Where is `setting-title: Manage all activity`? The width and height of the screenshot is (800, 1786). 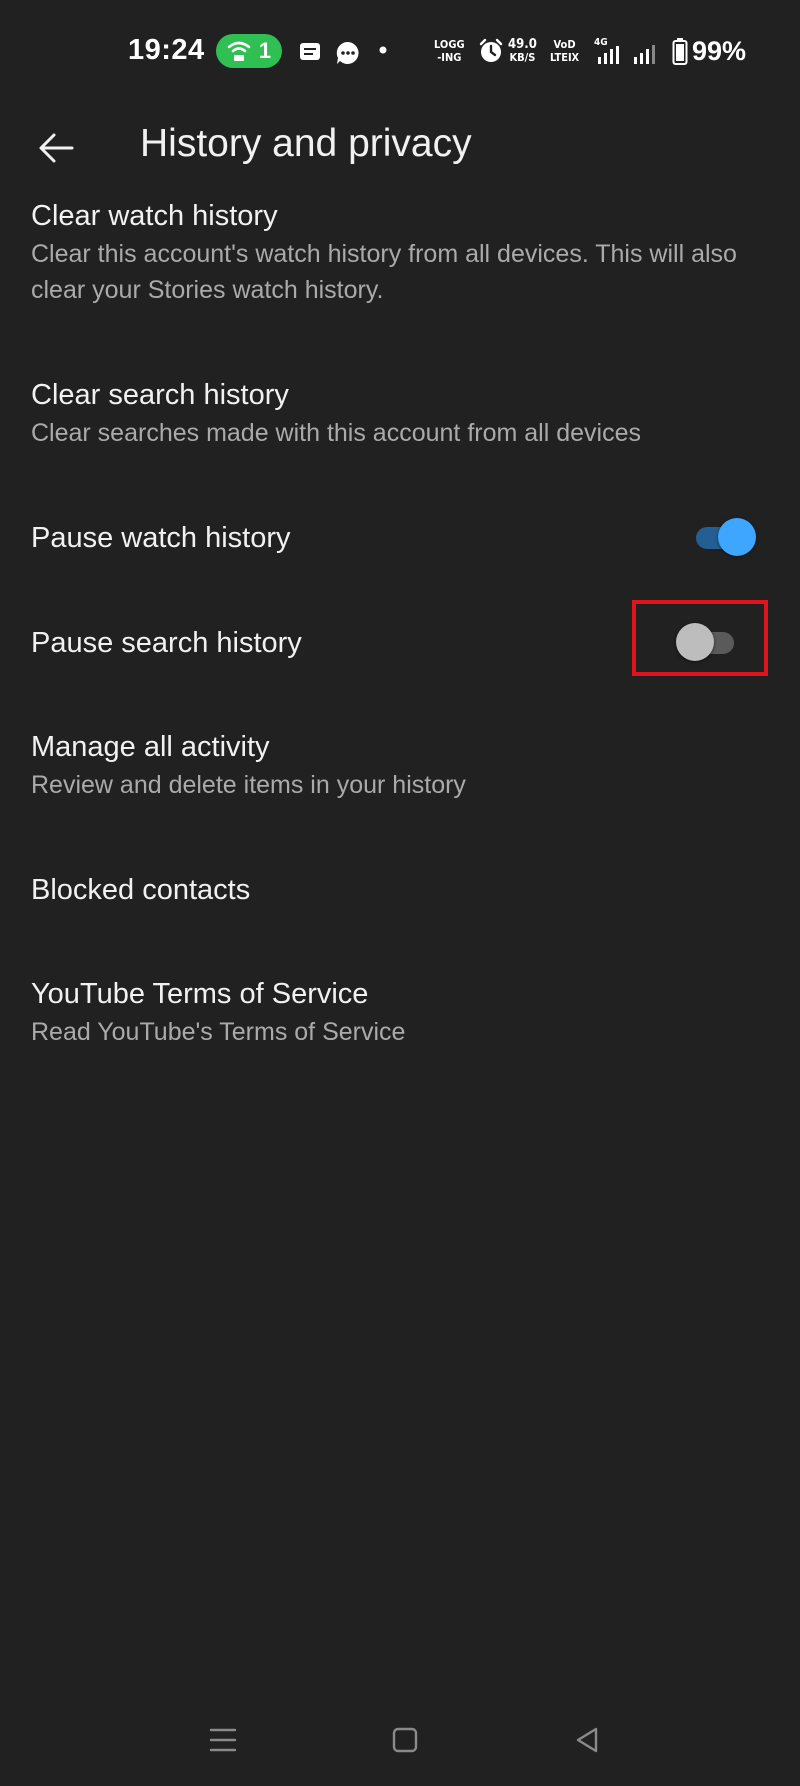 setting-title: Manage all activity is located at coordinates (150, 747).